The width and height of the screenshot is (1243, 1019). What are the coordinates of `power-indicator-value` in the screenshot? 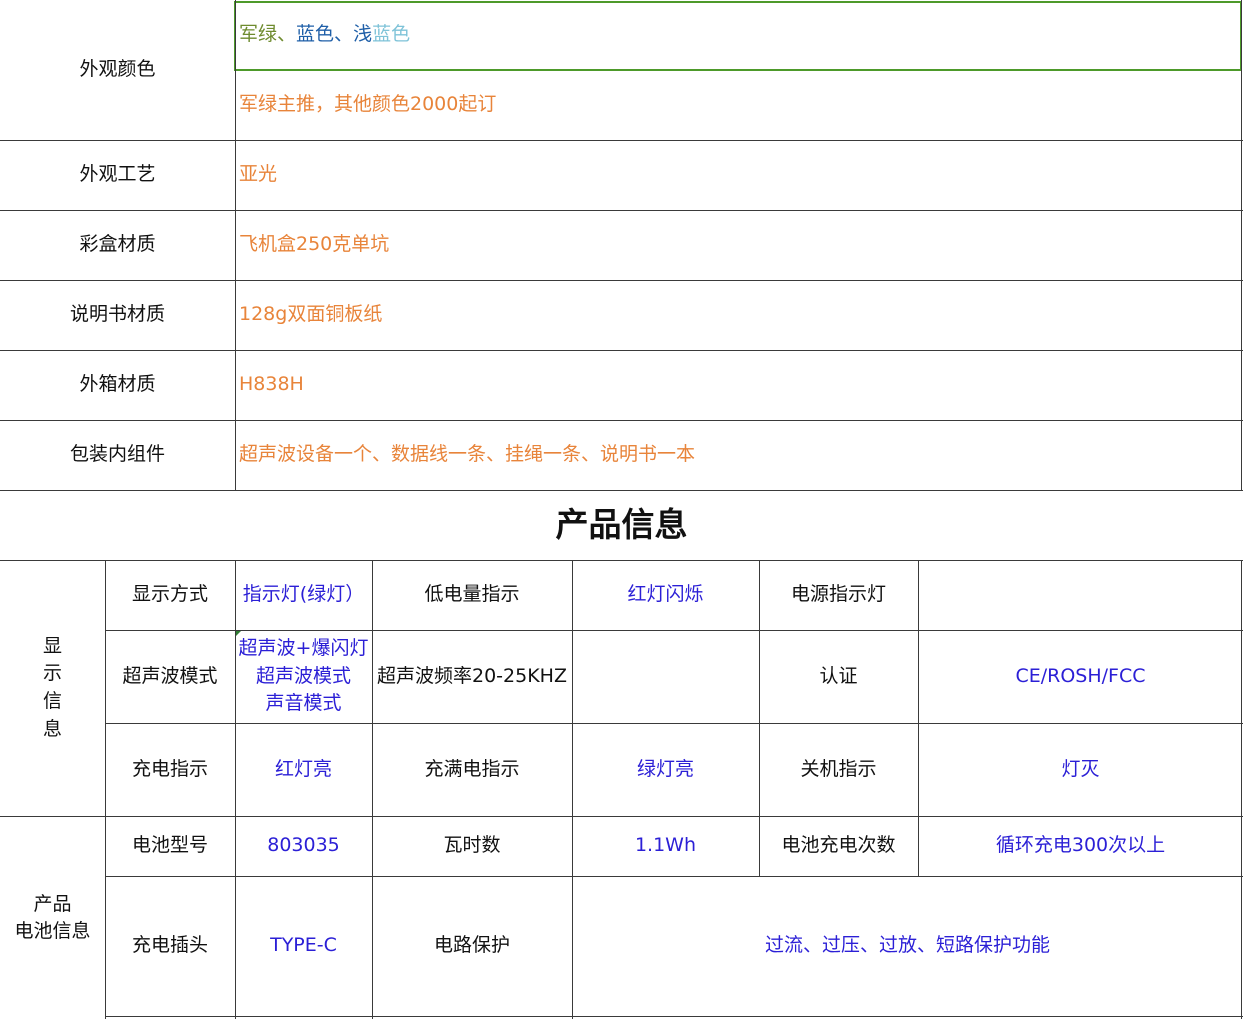 It's located at (1080, 595).